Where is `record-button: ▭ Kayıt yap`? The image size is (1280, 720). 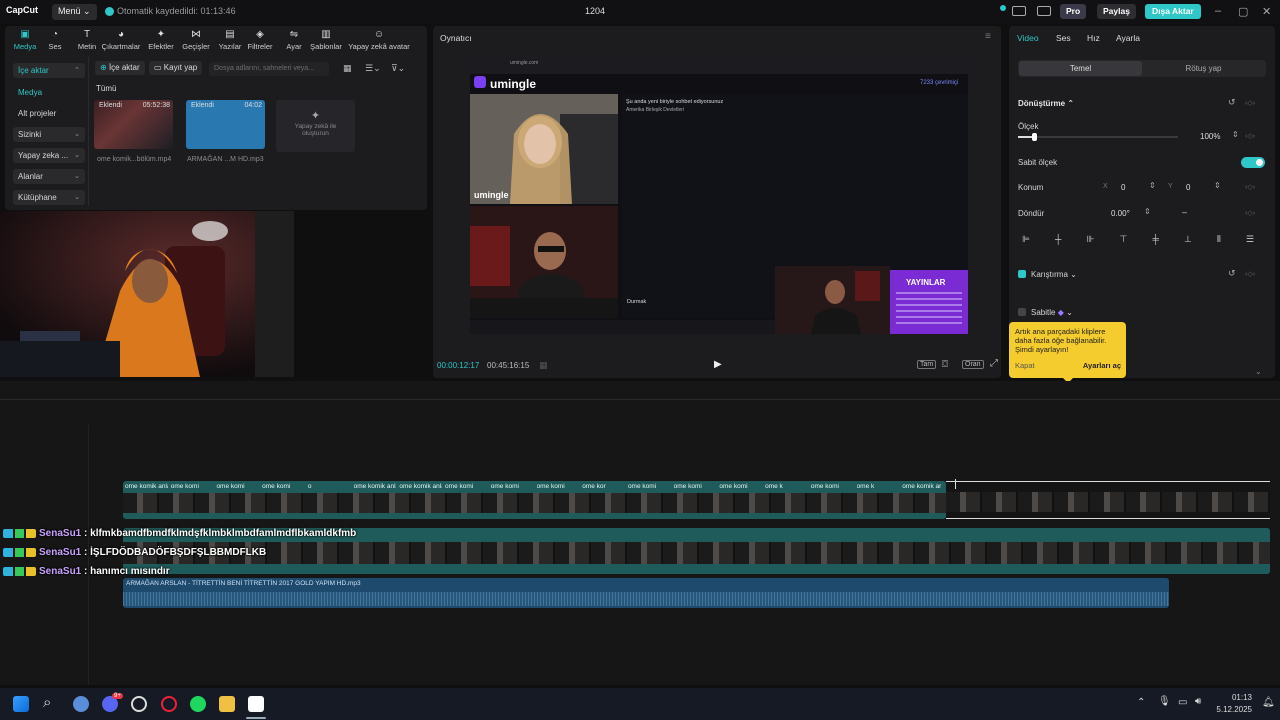
record-button: ▭ Kayıt yap is located at coordinates (176, 68).